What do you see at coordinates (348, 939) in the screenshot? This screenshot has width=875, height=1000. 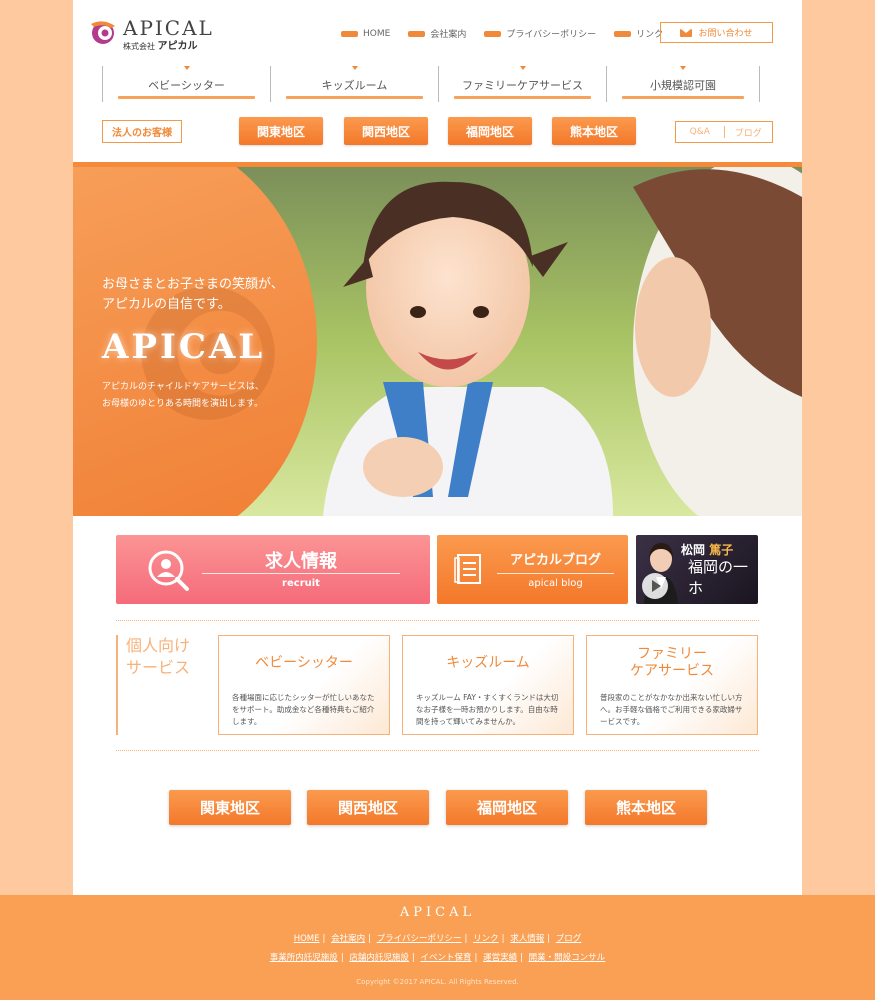 I see `footer-link: 会社案内` at bounding box center [348, 939].